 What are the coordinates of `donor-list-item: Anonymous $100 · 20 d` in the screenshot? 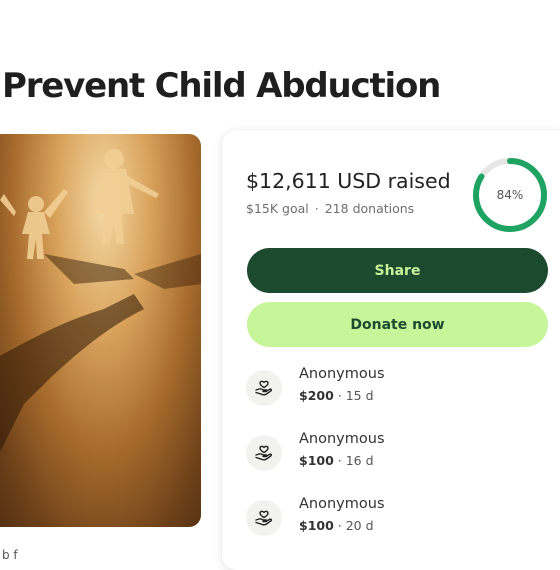 It's located at (396, 518).